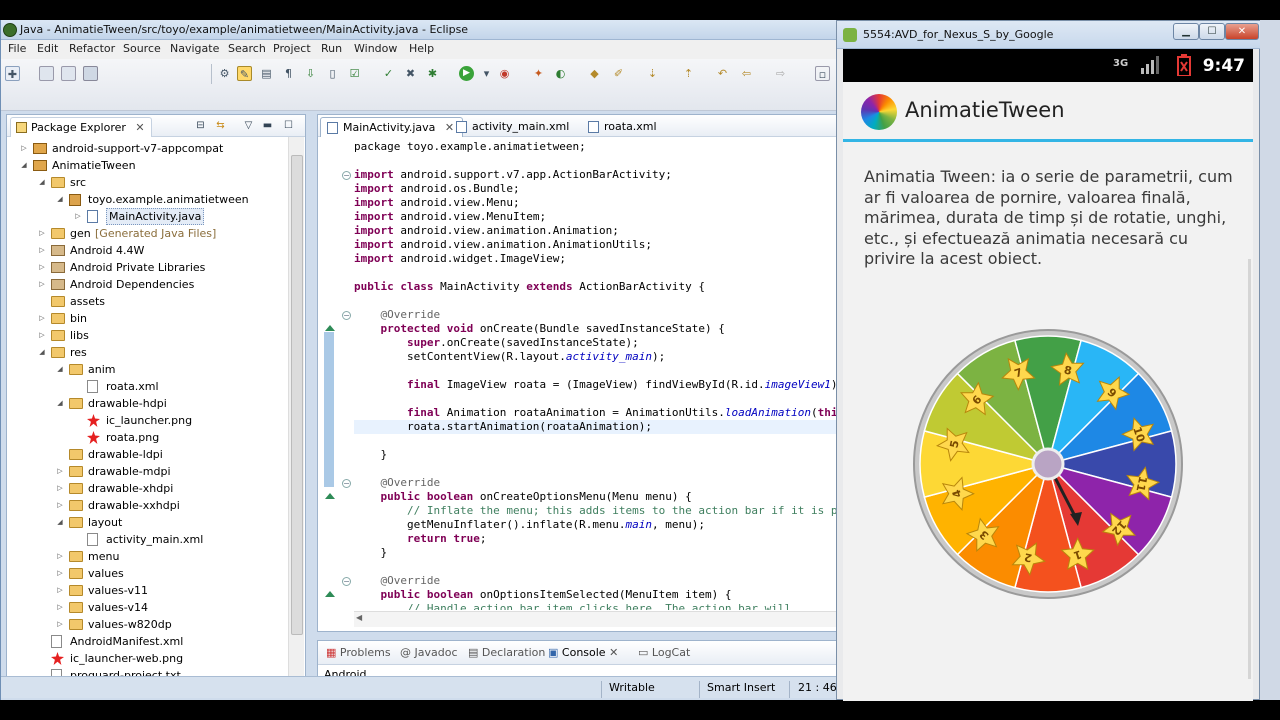  Describe the element at coordinates (741, 687) in the screenshot. I see `status-insert-mode: Smart Insert` at that location.